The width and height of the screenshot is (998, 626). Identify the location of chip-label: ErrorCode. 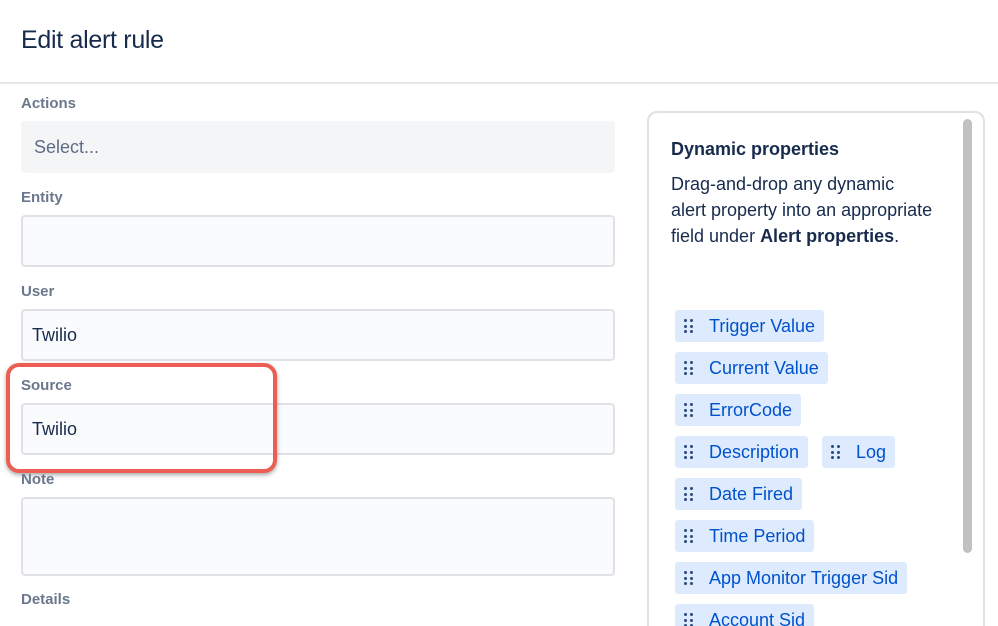
(751, 409).